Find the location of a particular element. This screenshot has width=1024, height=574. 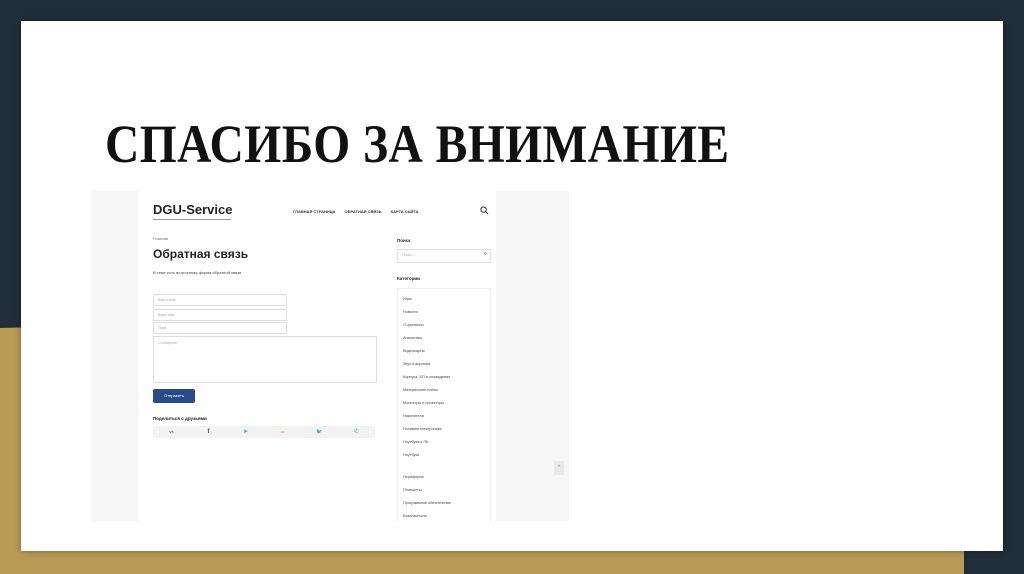

odnoklassniki-icon: ок is located at coordinates (282, 432).